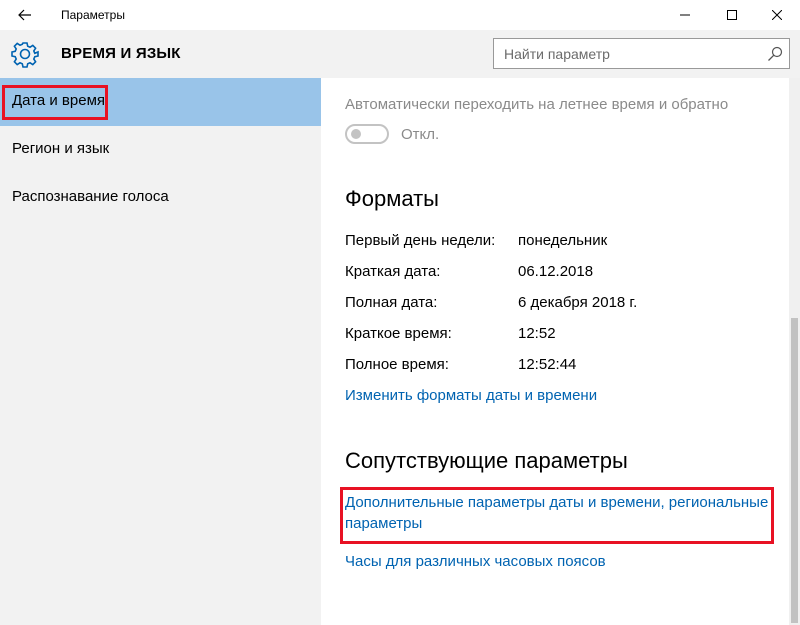  What do you see at coordinates (400, 15) in the screenshot?
I see `title-bar: Параметры` at bounding box center [400, 15].